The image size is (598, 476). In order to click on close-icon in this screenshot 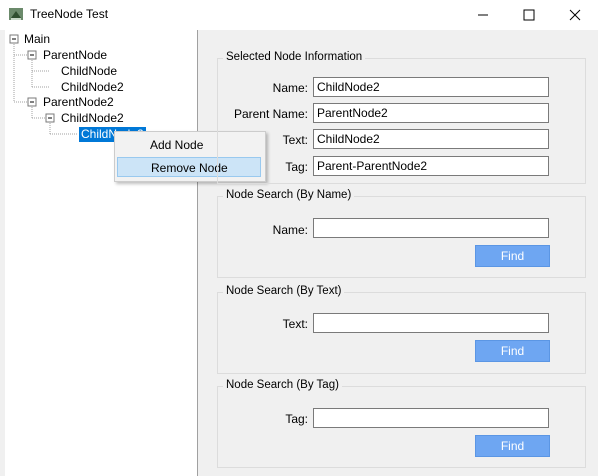, I will do `click(575, 15)`.